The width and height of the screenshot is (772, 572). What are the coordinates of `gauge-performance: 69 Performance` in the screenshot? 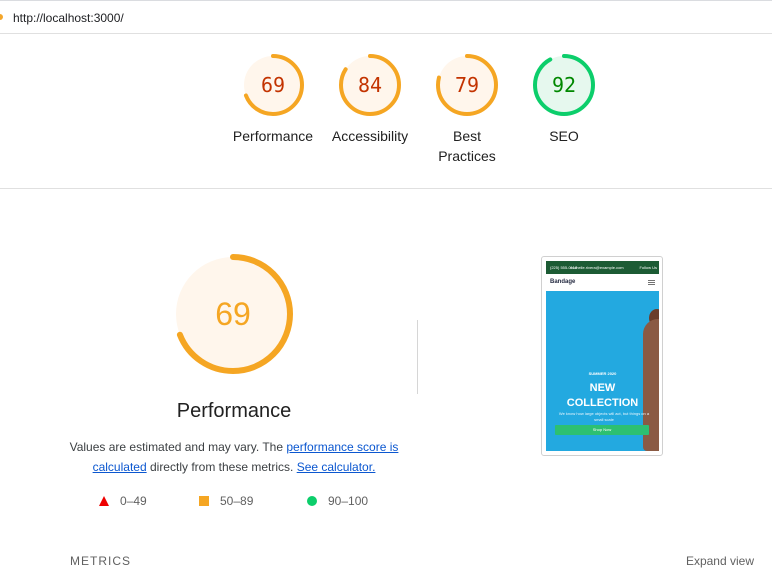 It's located at (273, 99).